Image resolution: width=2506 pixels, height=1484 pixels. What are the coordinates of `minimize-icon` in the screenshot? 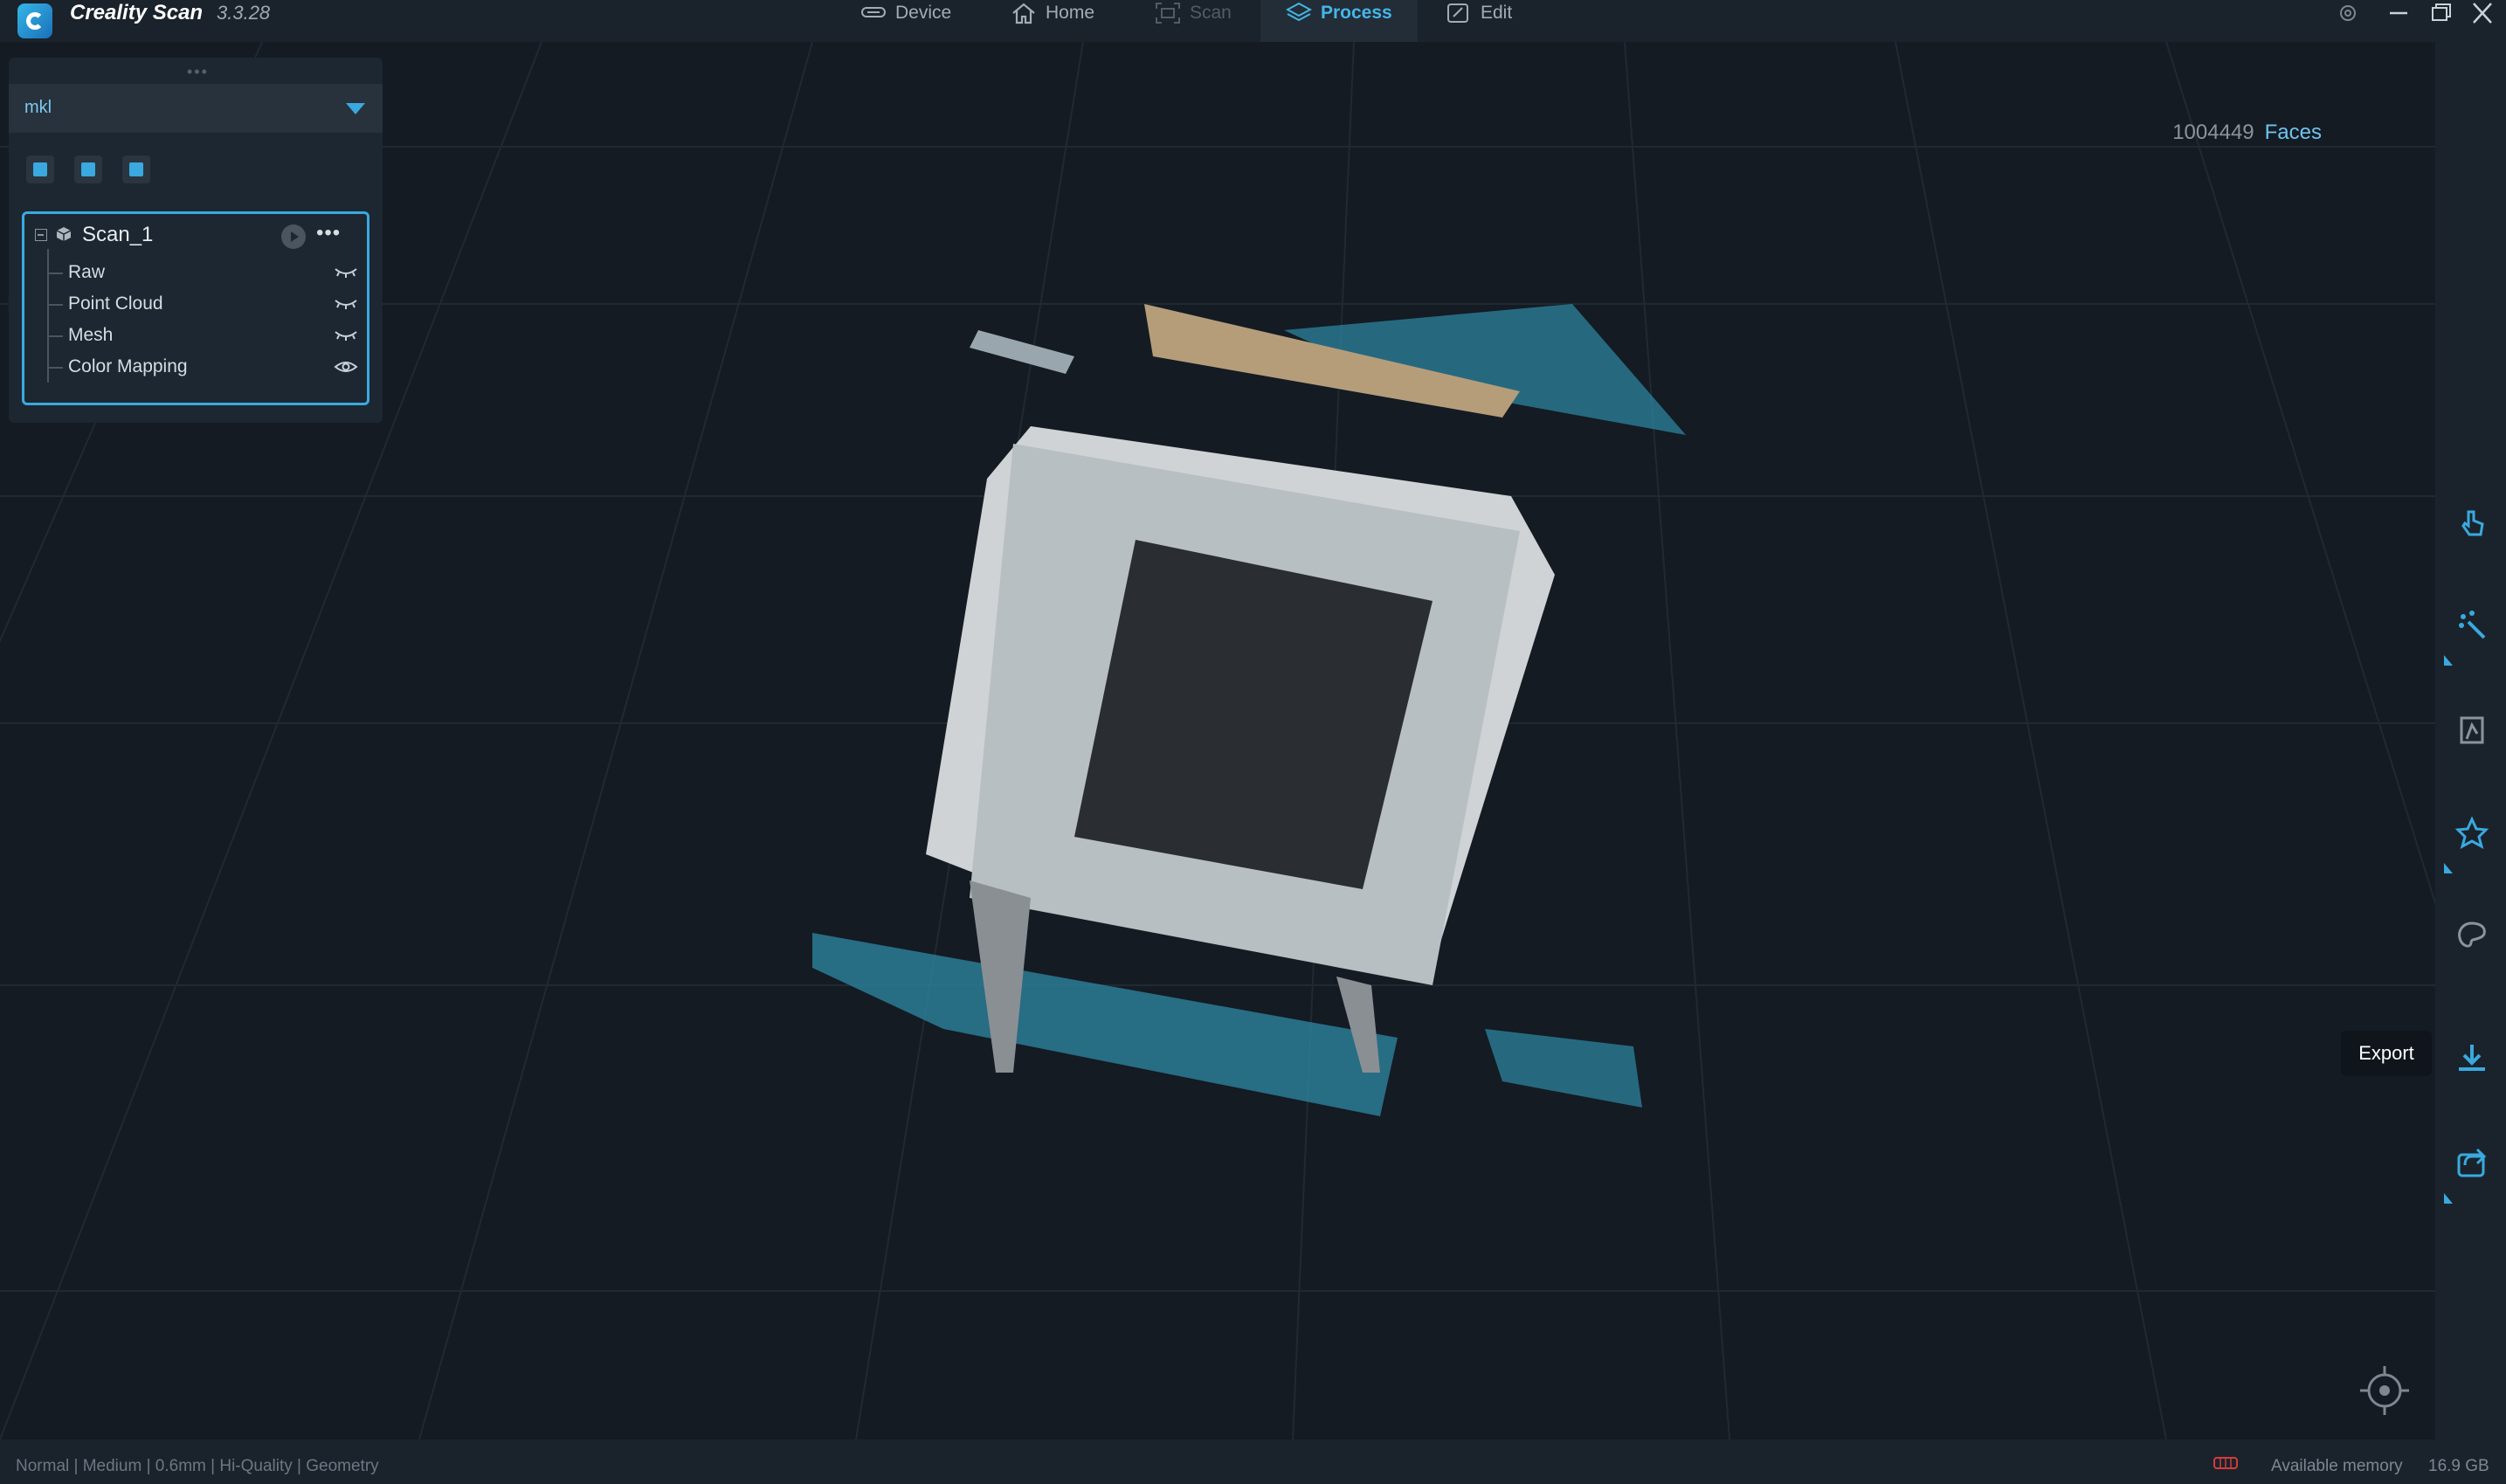 It's located at (2398, 13).